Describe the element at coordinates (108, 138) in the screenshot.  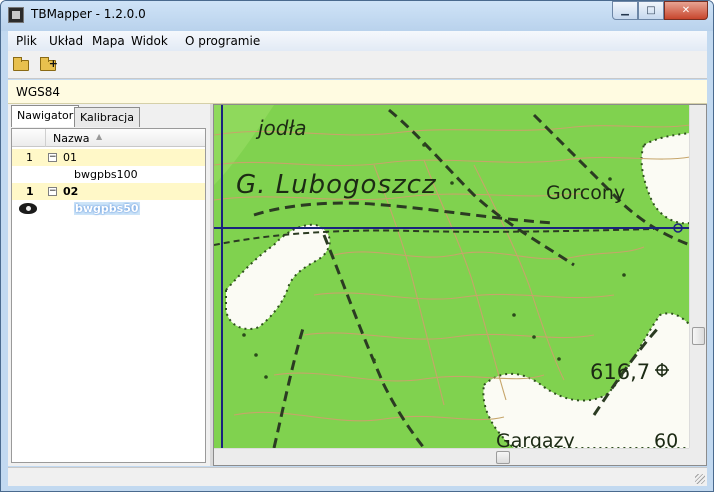
I see `tree-header: Nazwa ▲` at that location.